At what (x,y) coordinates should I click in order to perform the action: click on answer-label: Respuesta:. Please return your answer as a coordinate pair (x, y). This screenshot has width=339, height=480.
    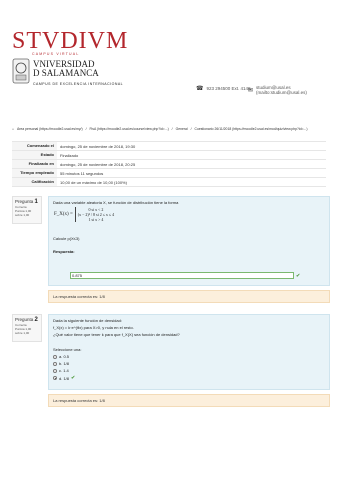
    Looking at the image, I should click on (64, 251).